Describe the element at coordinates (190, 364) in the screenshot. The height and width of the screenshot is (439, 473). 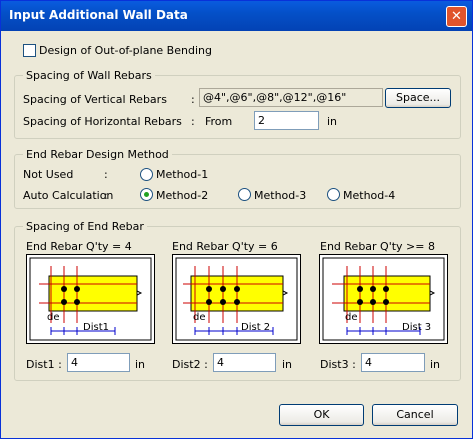
I see `dist2-label: Dist2 :` at that location.